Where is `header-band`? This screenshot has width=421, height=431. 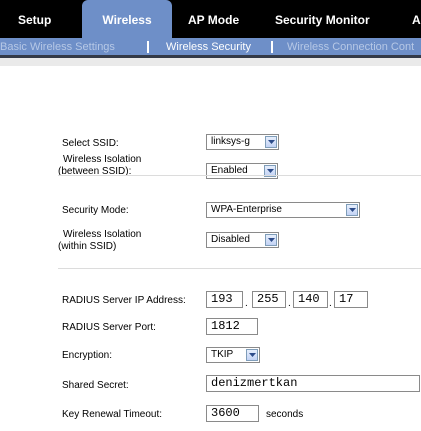 header-band is located at coordinates (210, 62).